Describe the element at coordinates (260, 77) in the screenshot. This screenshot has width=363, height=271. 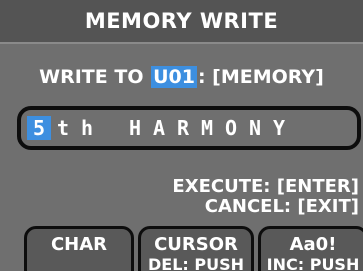
I see `write-suffix: : [MEMORY]` at that location.